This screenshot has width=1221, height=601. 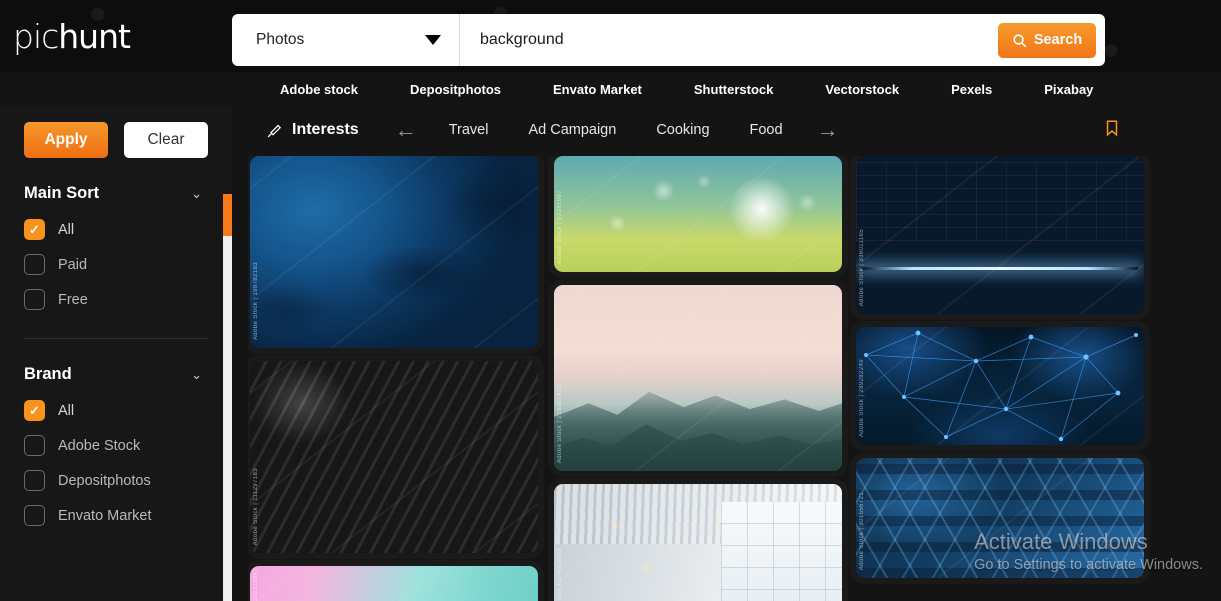 I want to click on image-tile: Adobe Stock | 302118847, so click(x=394, y=583).